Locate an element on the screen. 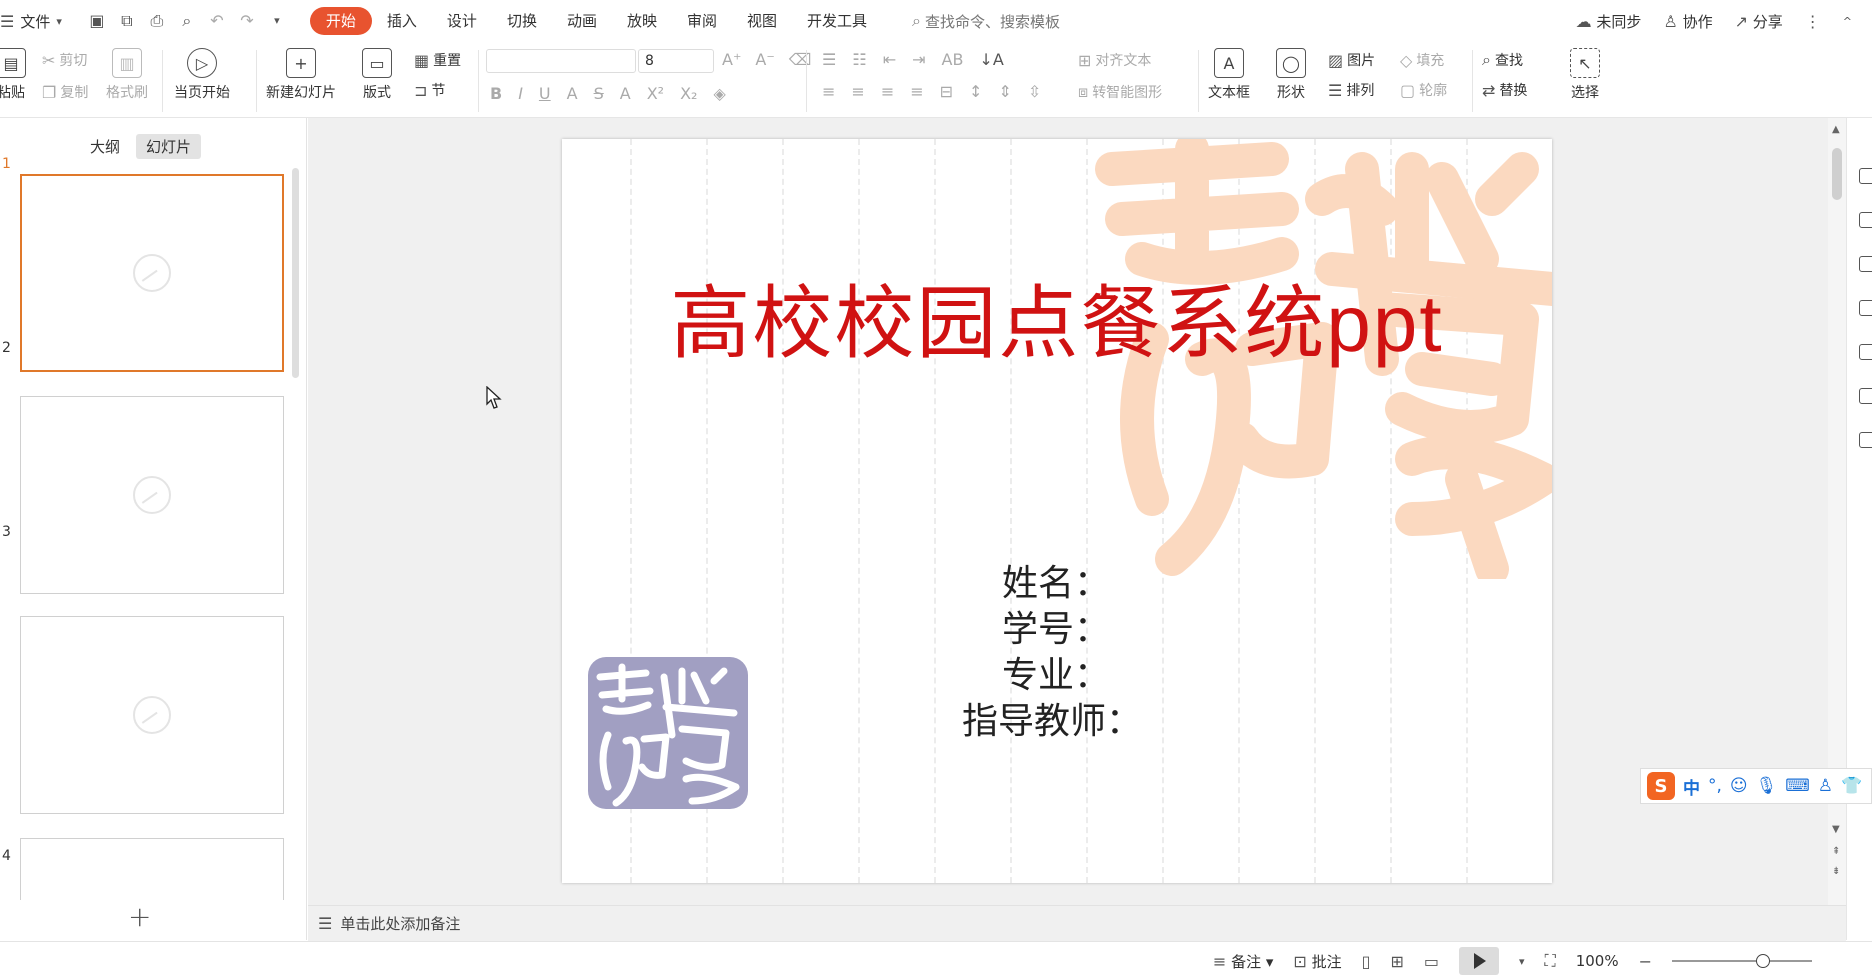 This screenshot has height=980, width=1872. tab-design: 设计 is located at coordinates (462, 21).